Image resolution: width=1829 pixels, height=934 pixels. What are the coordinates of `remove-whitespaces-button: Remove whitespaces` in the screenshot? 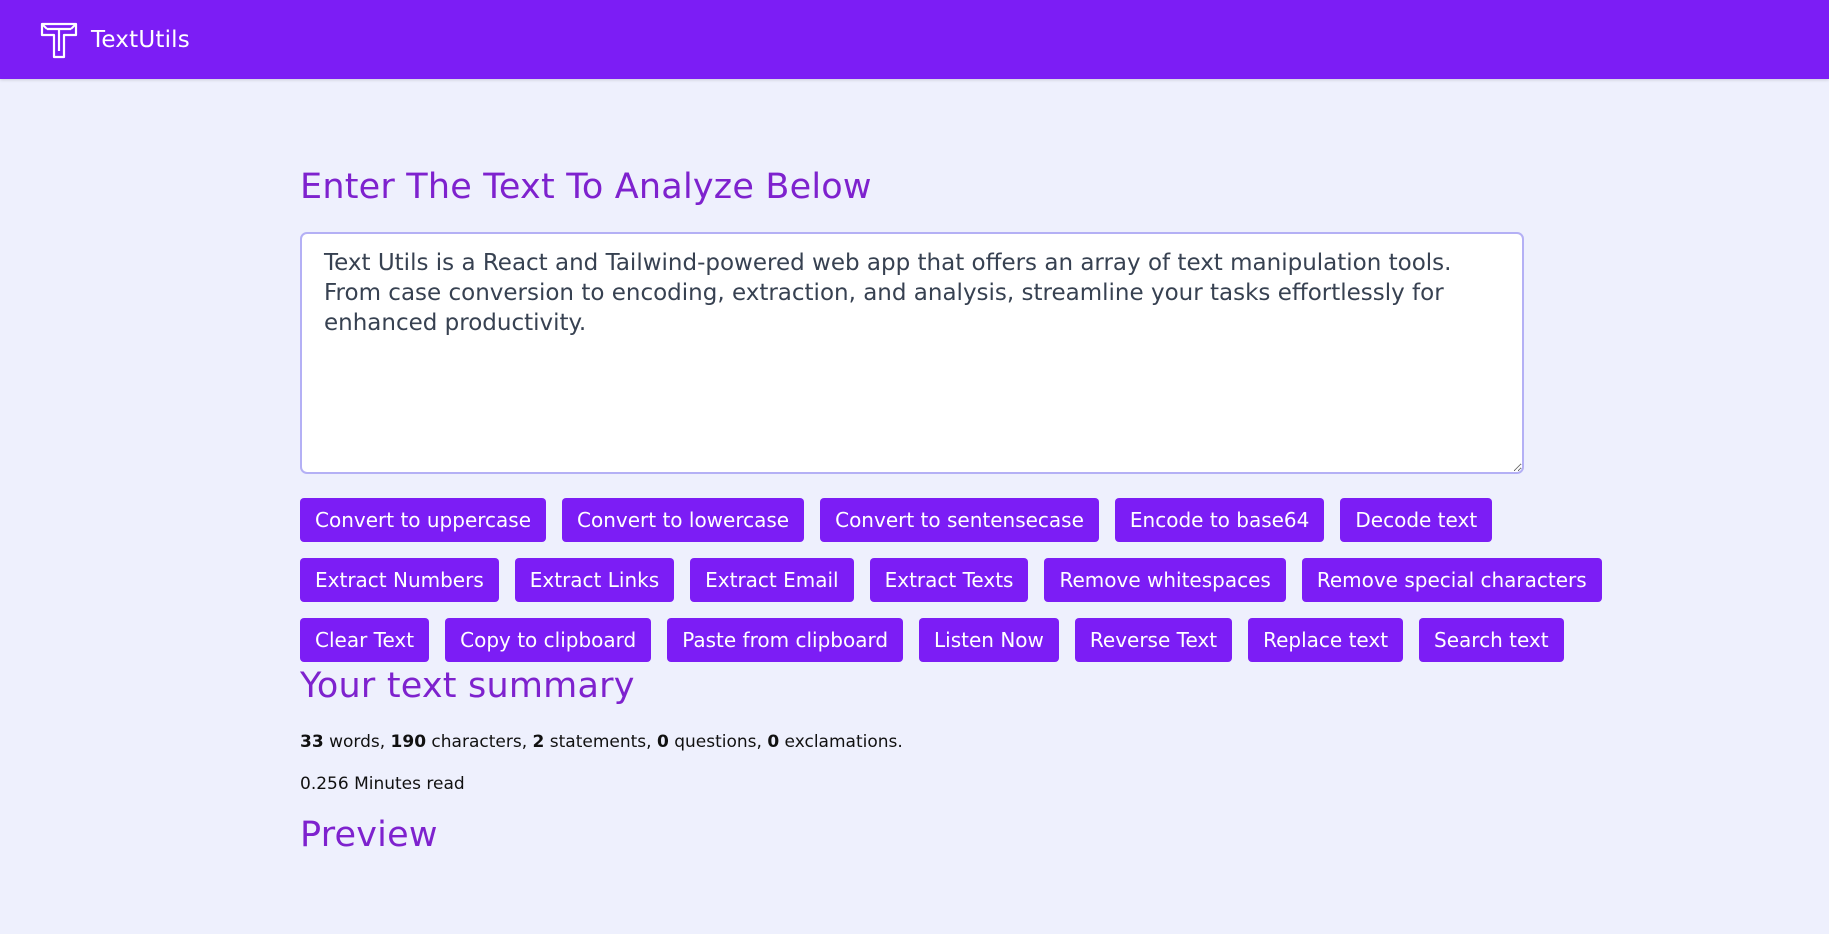 It's located at (1165, 580).